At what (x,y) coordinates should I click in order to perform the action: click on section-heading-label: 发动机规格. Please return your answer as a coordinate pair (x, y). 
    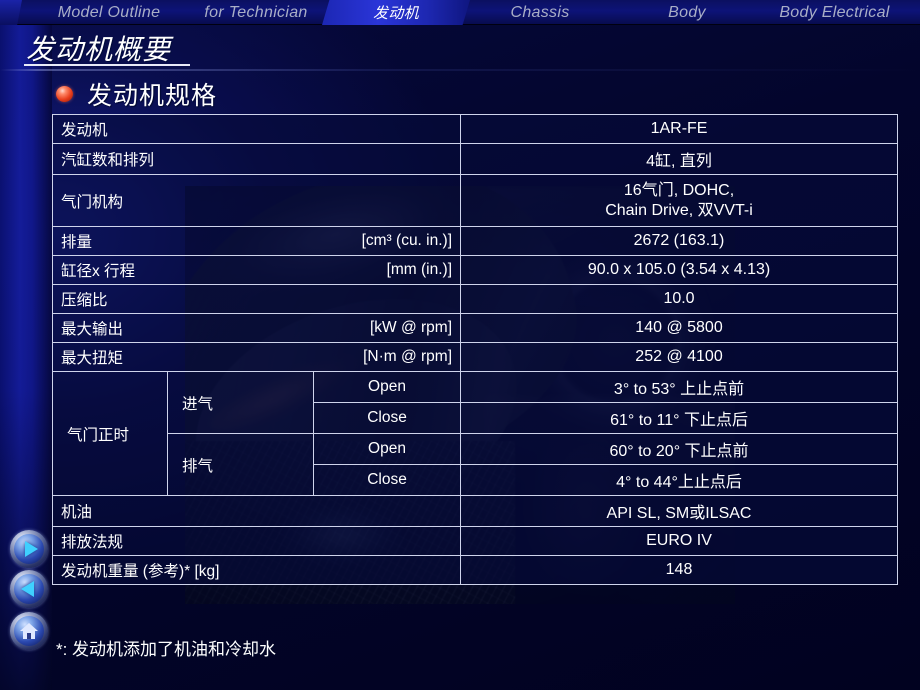
    Looking at the image, I should click on (152, 96).